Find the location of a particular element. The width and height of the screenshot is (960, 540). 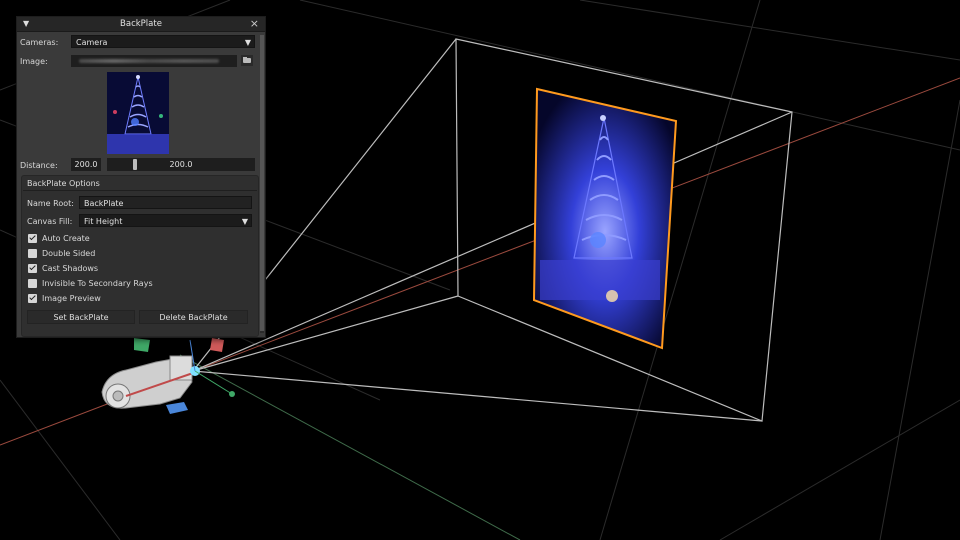

panel-title: BackPlate is located at coordinates (141, 24).